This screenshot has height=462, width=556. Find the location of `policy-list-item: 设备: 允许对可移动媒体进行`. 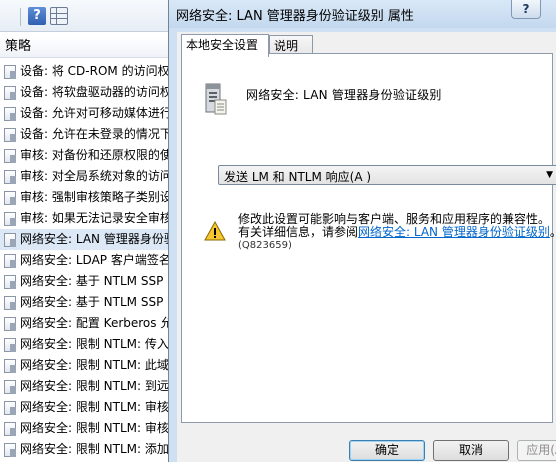

policy-list-item: 设备: 允许对可移动媒体进行 is located at coordinates (85, 113).